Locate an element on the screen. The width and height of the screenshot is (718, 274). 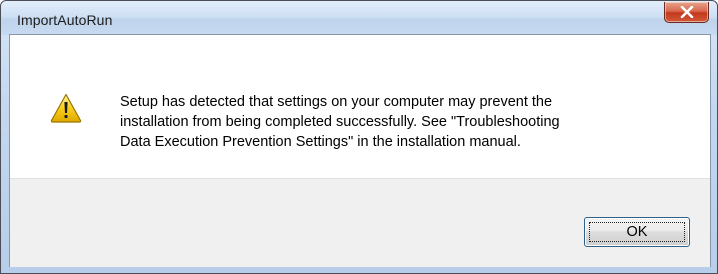
close-icon is located at coordinates (687, 12).